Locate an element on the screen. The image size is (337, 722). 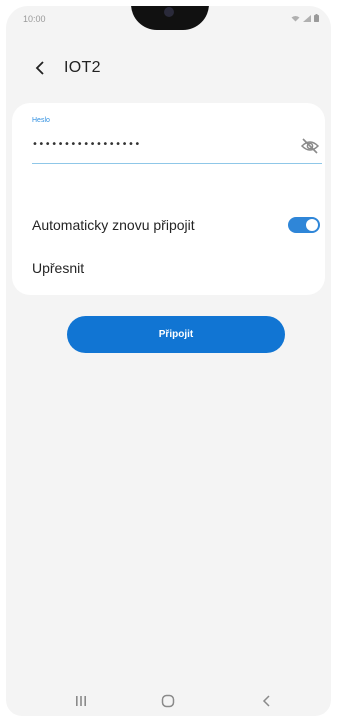
home-button is located at coordinates (168, 701).